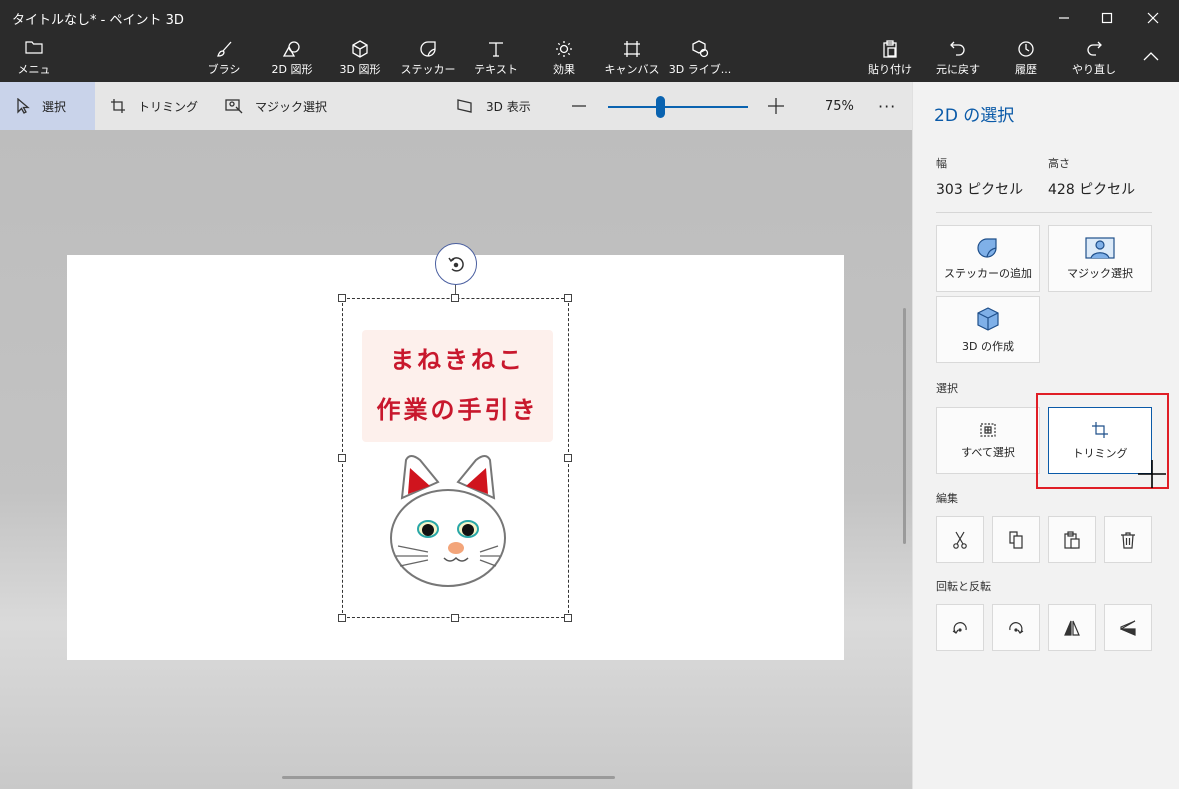  What do you see at coordinates (1100, 258) in the screenshot?
I see `magic-select-button: マジック選択` at bounding box center [1100, 258].